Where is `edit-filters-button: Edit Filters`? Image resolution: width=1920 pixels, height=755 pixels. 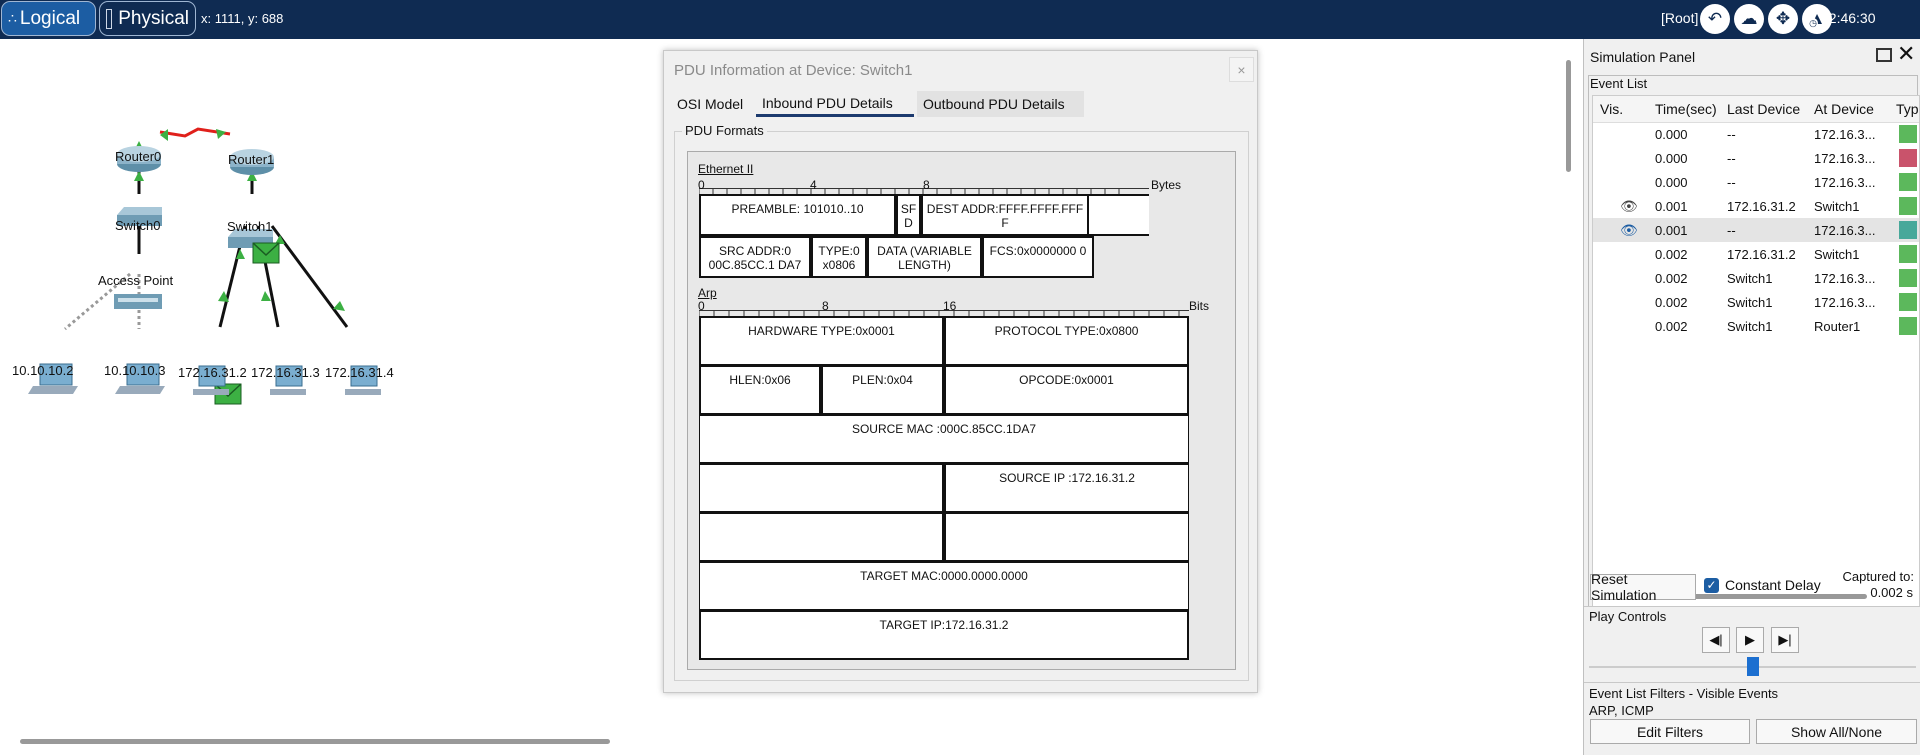
edit-filters-button: Edit Filters is located at coordinates (1670, 731).